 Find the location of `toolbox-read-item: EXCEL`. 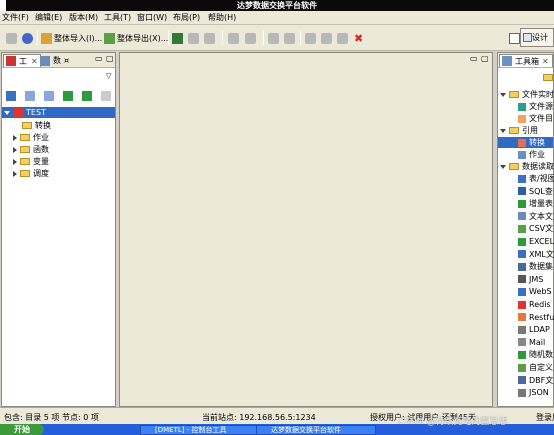

toolbox-read-item: EXCEL is located at coordinates (536, 241).